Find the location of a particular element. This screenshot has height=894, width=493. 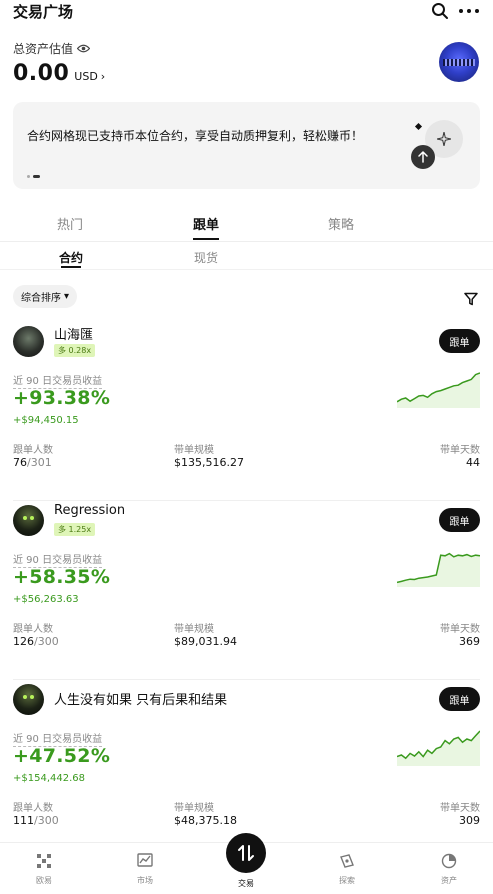

trader-name: Regression is located at coordinates (90, 510).